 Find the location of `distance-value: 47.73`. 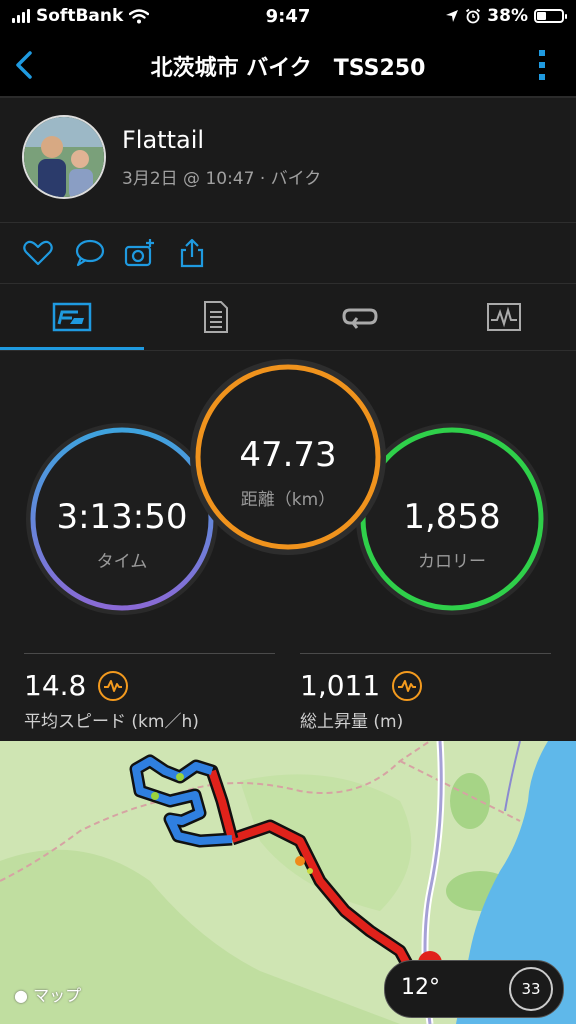

distance-value: 47.73 is located at coordinates (288, 455).